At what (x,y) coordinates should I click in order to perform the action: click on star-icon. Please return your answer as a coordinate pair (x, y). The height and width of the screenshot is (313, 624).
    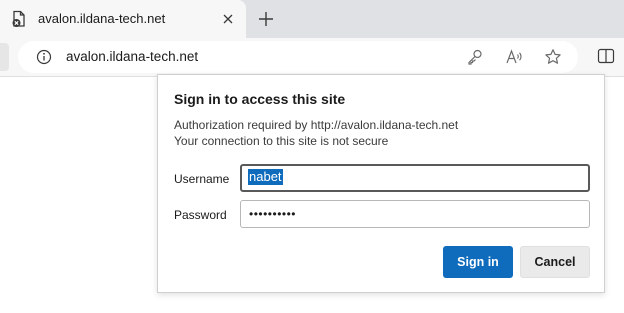
    Looking at the image, I should click on (553, 57).